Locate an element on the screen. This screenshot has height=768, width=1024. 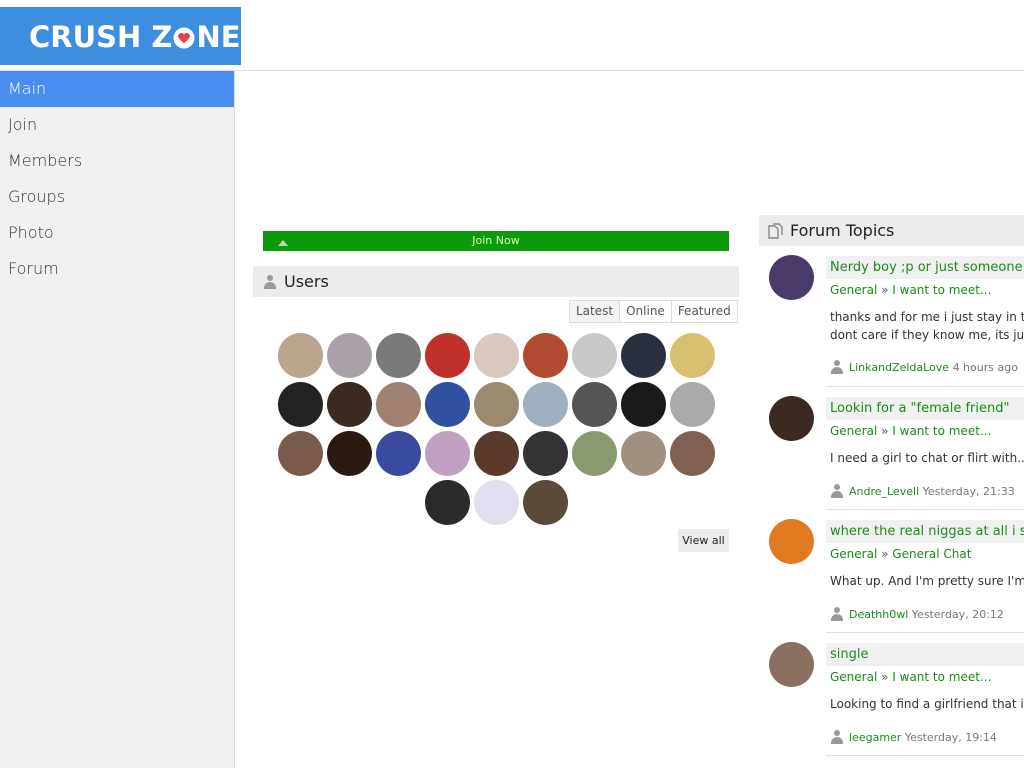
topic-time: 4 hours ago is located at coordinates (985, 367).